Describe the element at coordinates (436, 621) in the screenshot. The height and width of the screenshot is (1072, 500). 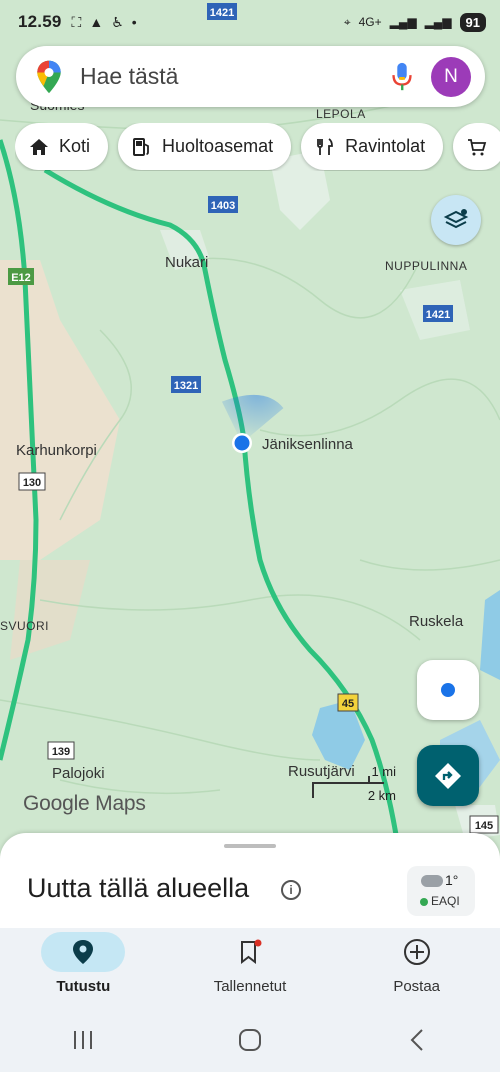
I see `svg-text: Ruskela` at that location.